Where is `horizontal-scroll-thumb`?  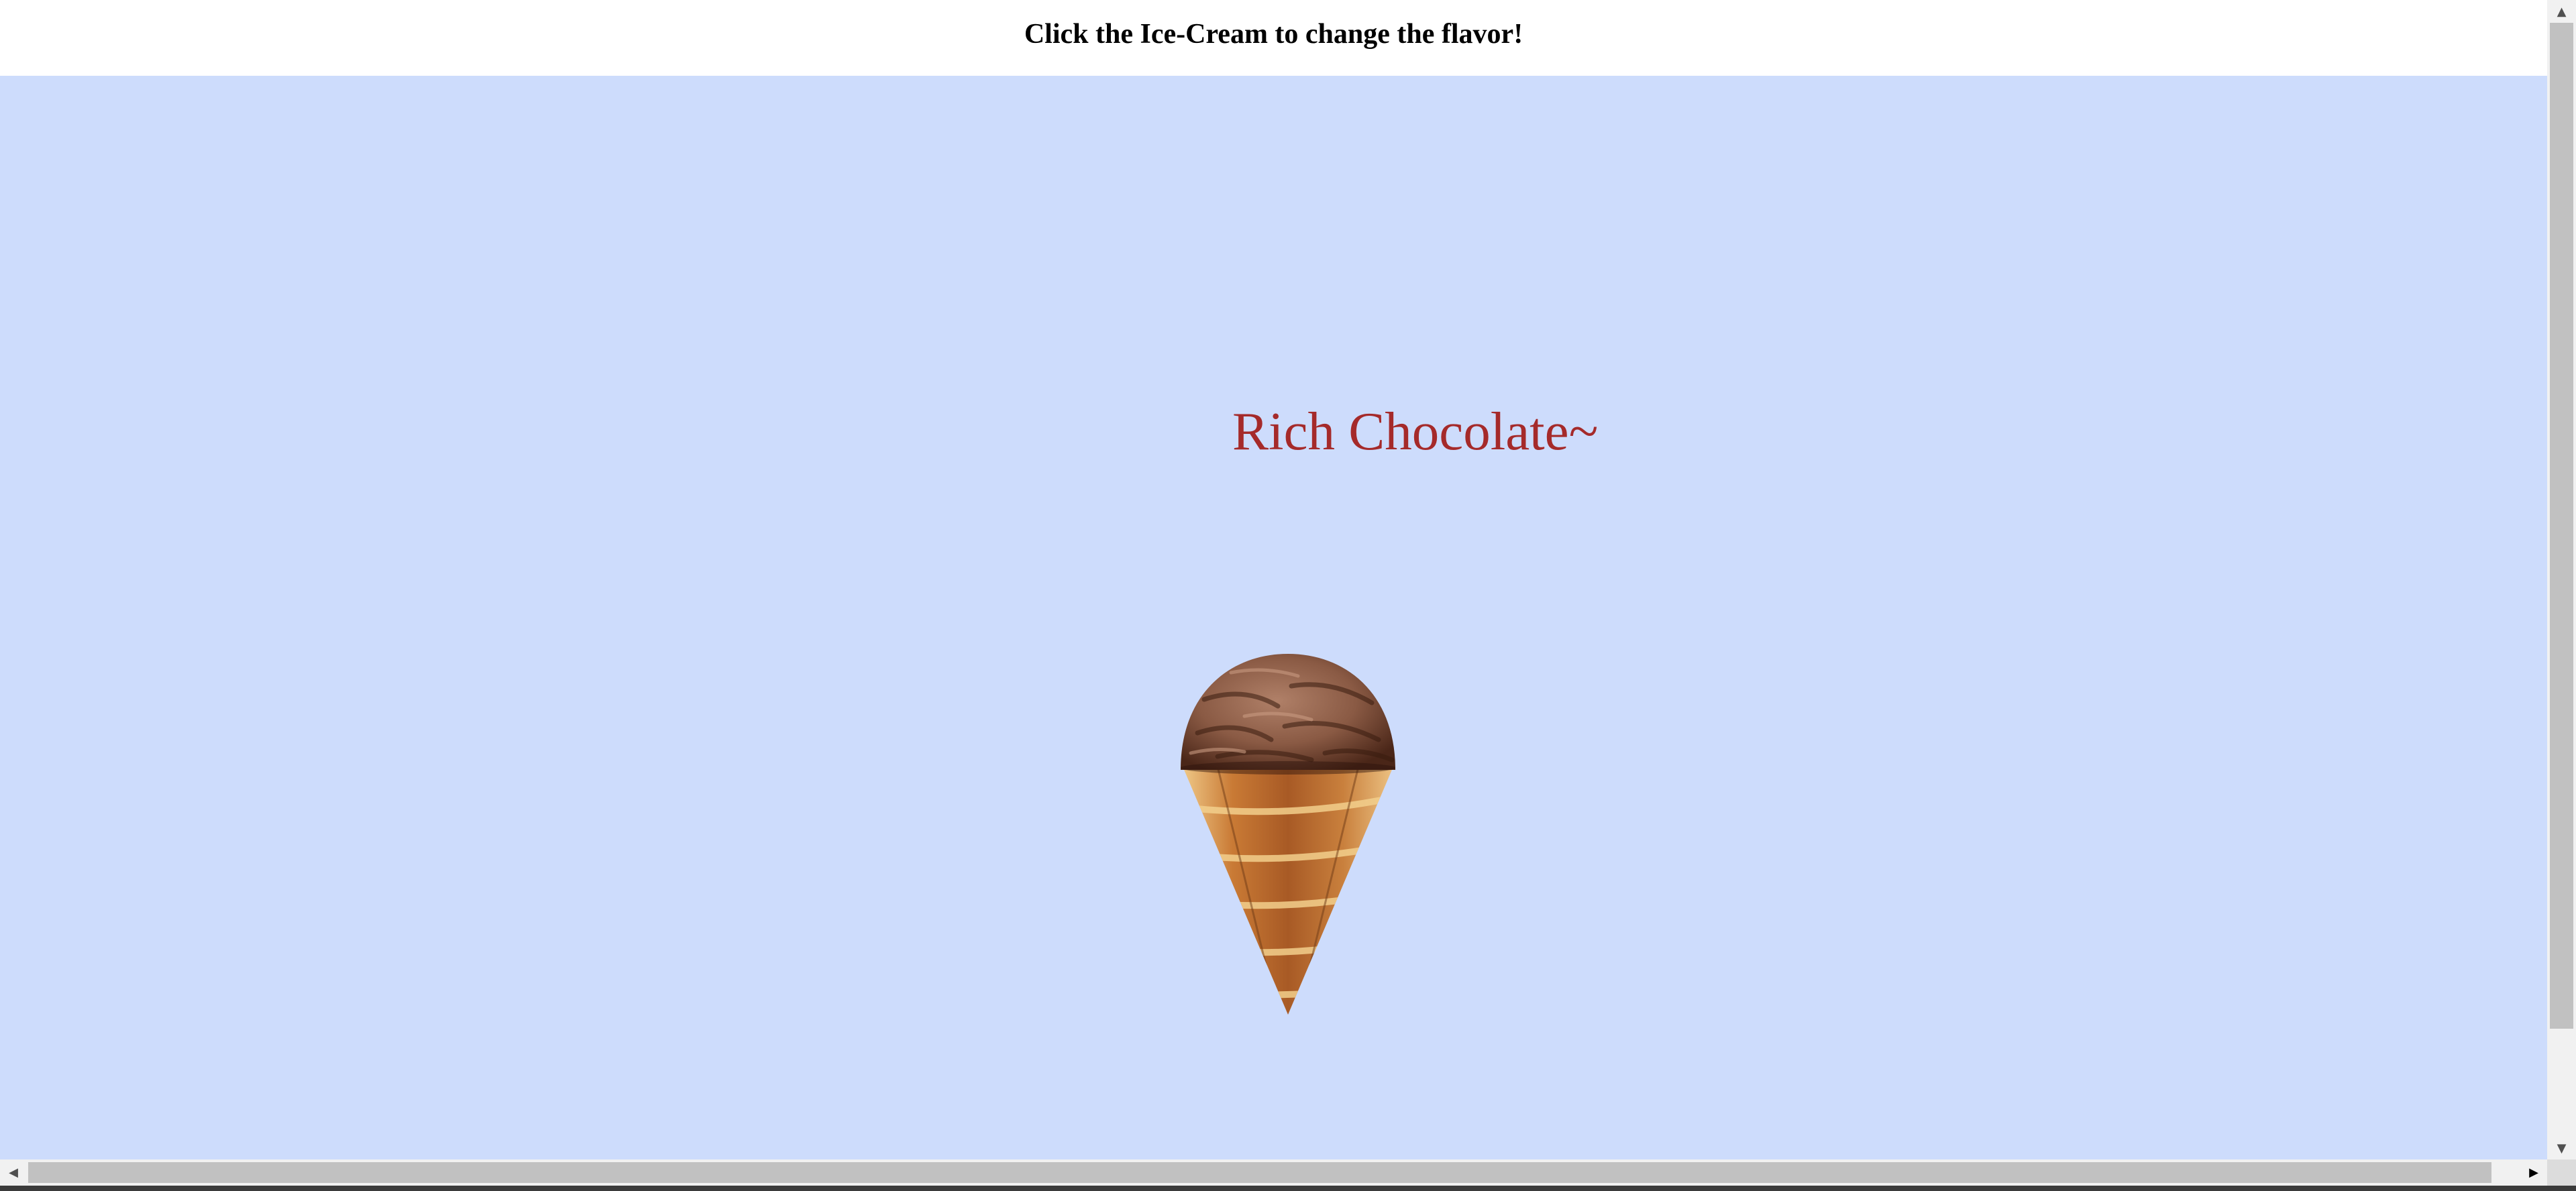
horizontal-scroll-thumb is located at coordinates (1259, 1172).